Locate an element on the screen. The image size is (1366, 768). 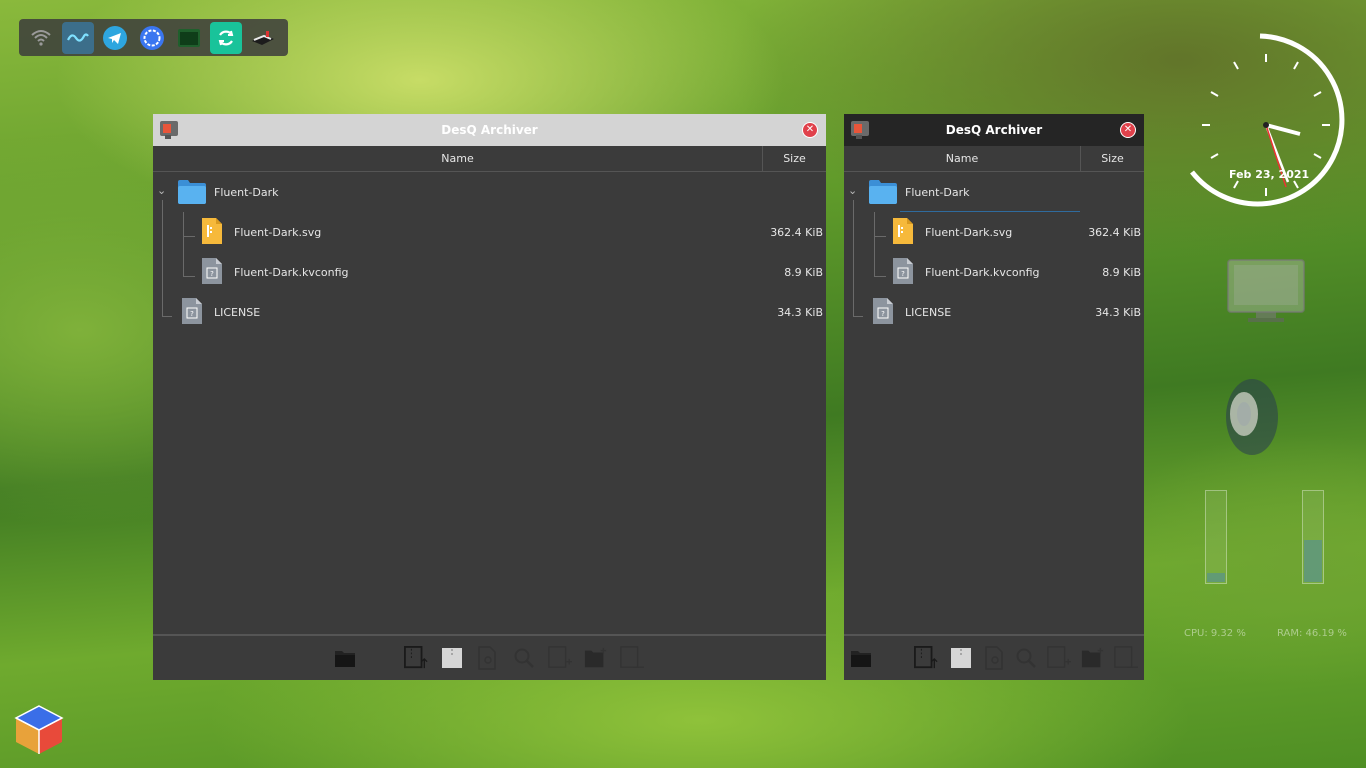
signal-icon is located at coordinates (152, 38).